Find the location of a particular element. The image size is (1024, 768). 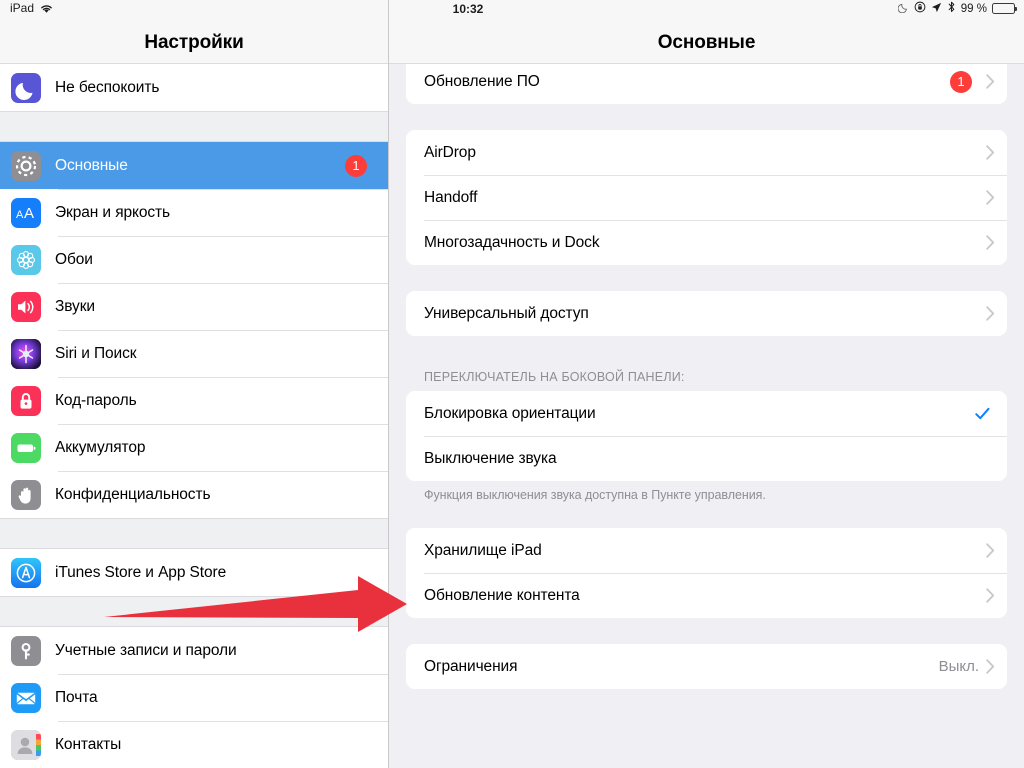

sidebar-item-siri-и-поиск: Siri и Поиск is located at coordinates (194, 353).